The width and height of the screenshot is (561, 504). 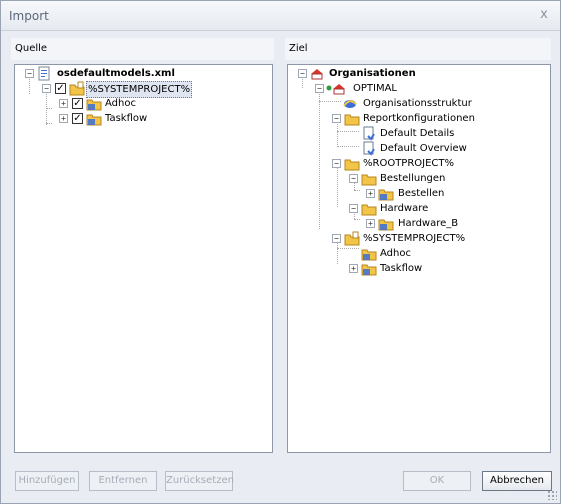 I want to click on tree-item-systemproject: − ✓ %SYSTEMPROJECT%, so click(x=142, y=89).